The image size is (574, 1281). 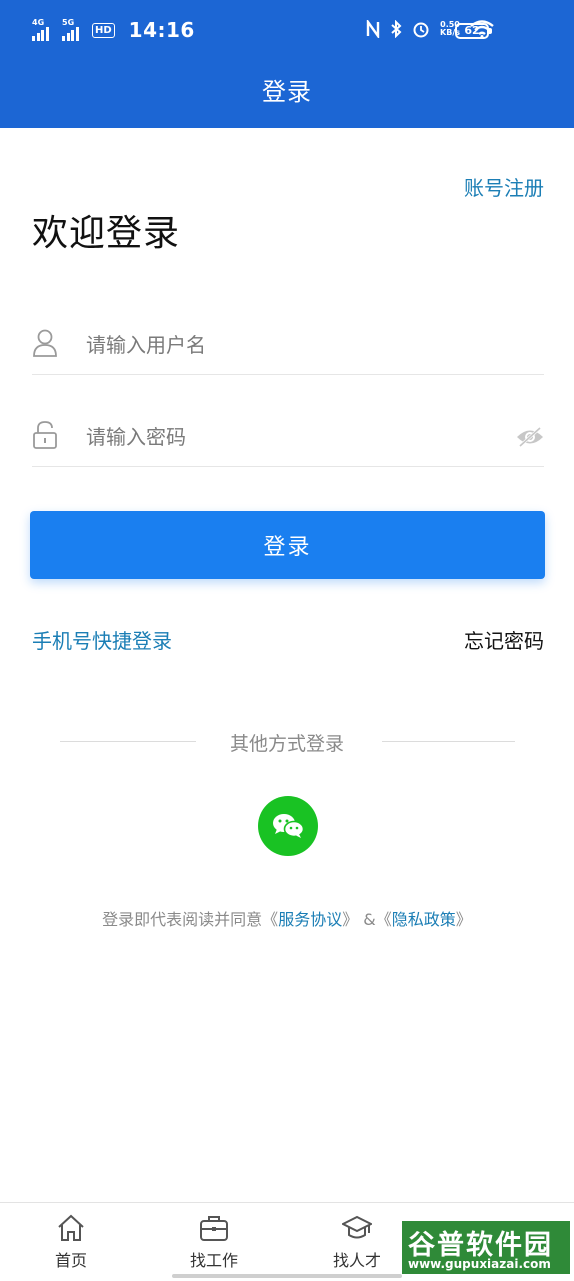 What do you see at coordinates (530, 437) in the screenshot?
I see `eye-hidden-icon` at bounding box center [530, 437].